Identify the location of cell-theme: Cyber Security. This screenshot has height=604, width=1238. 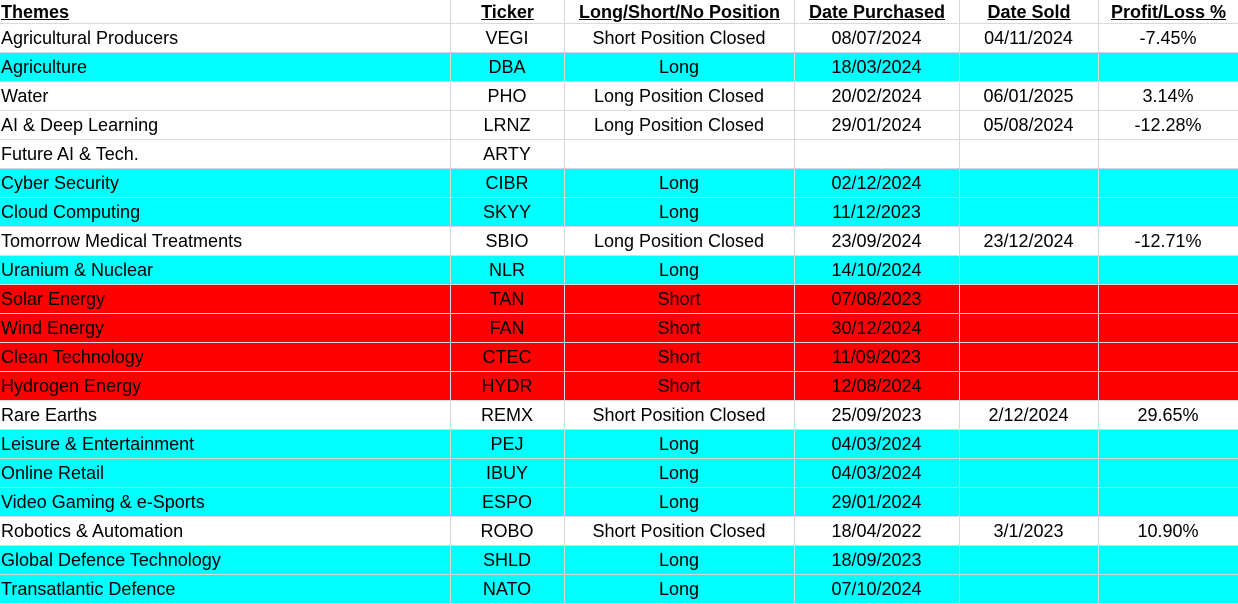
(225, 183).